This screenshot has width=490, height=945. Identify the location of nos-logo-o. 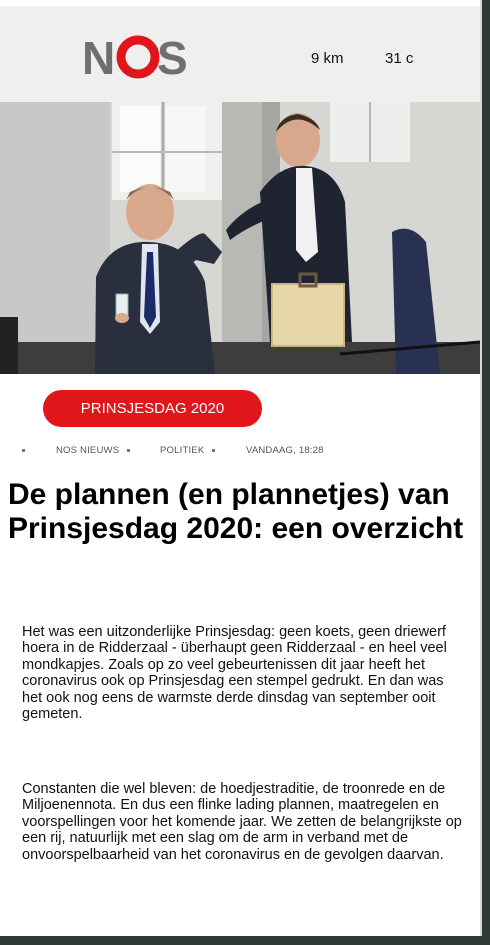
(138, 57).